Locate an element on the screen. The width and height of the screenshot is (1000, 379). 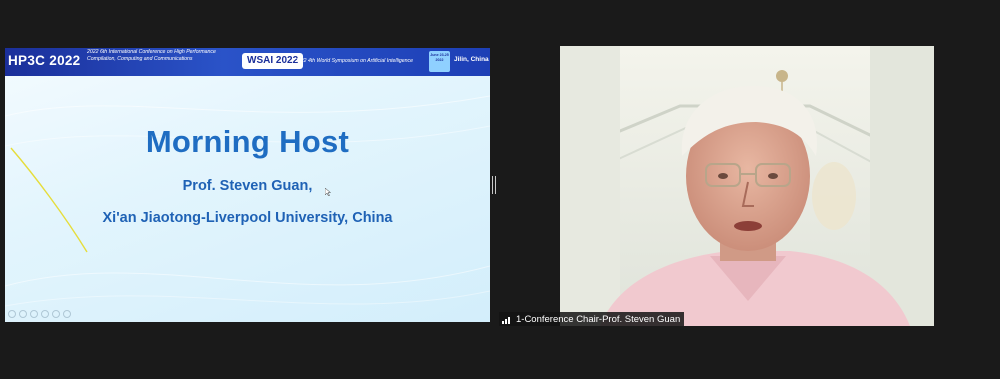
toolbar-next-icon is located at coordinates (23, 314).